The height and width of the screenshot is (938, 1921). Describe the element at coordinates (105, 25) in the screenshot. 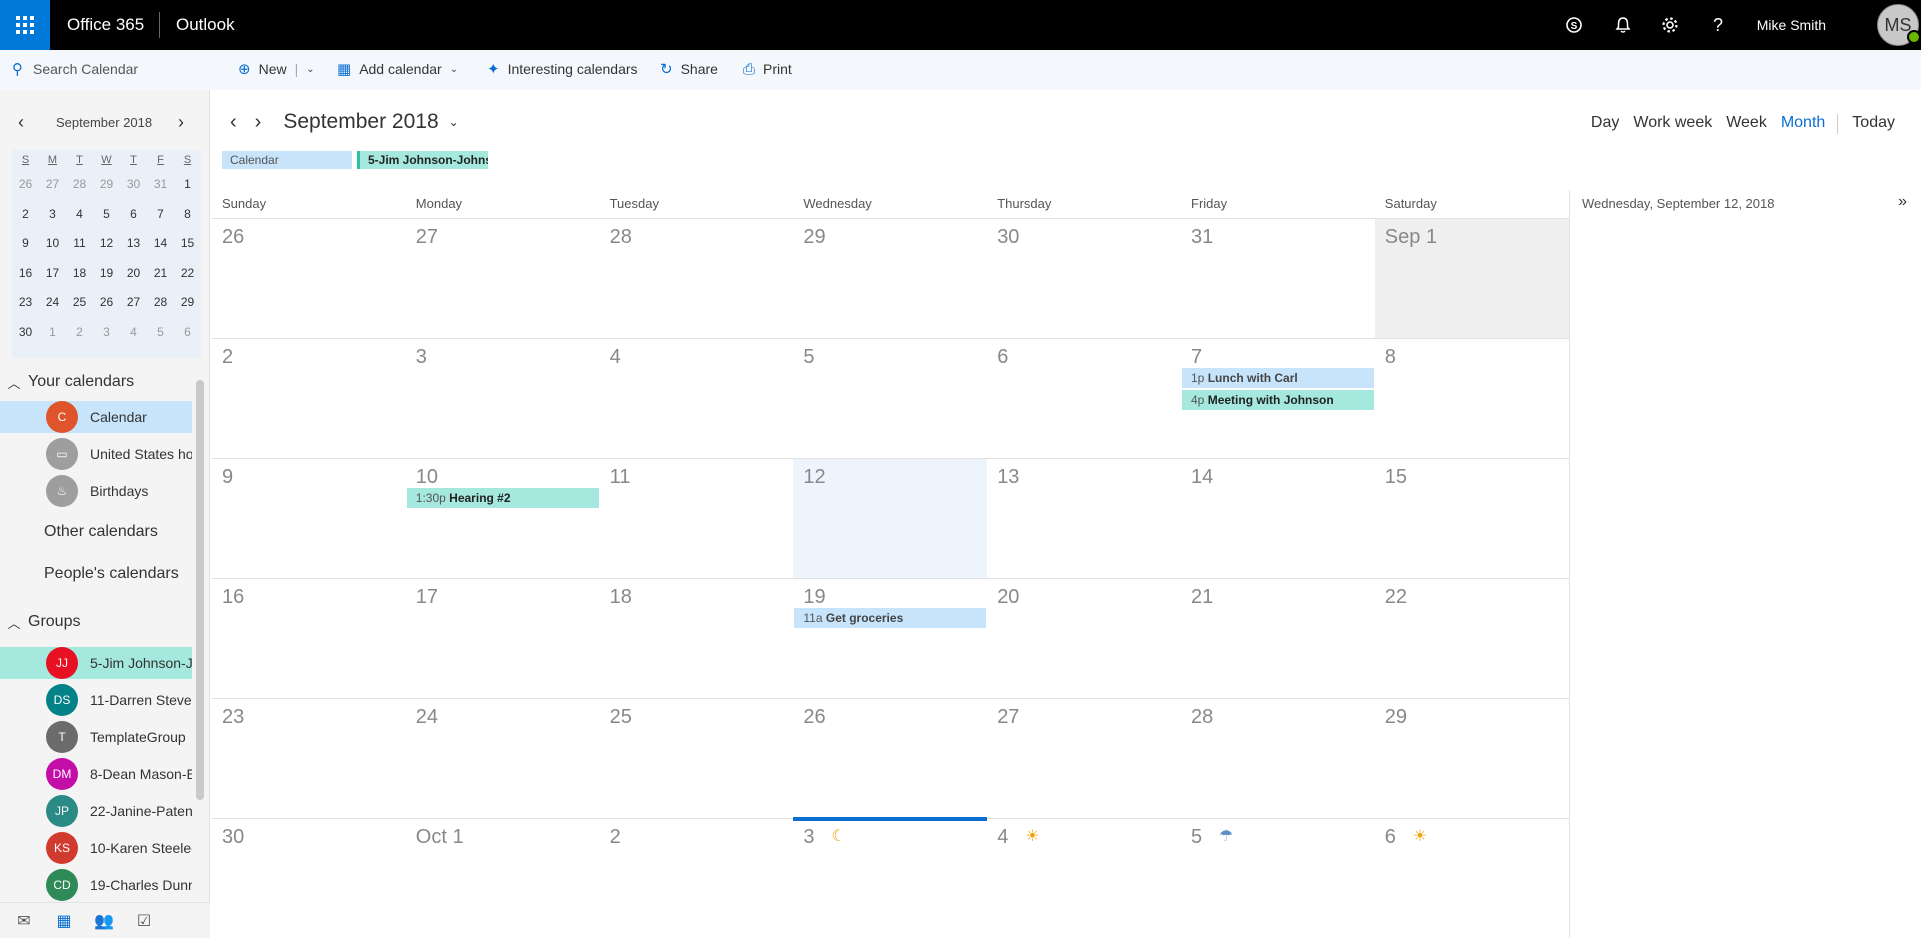

I see `brand-link: Office 365` at that location.